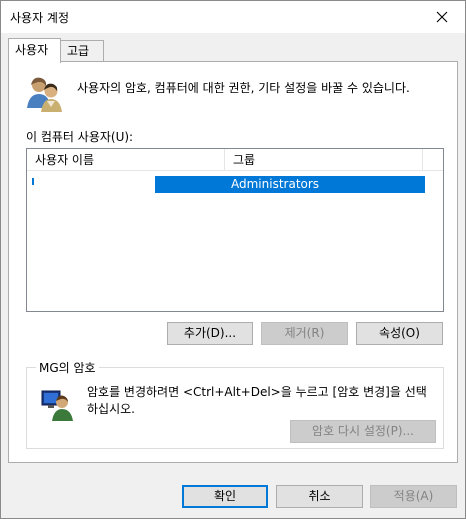  I want to click on ok-button: 확인, so click(225, 496).